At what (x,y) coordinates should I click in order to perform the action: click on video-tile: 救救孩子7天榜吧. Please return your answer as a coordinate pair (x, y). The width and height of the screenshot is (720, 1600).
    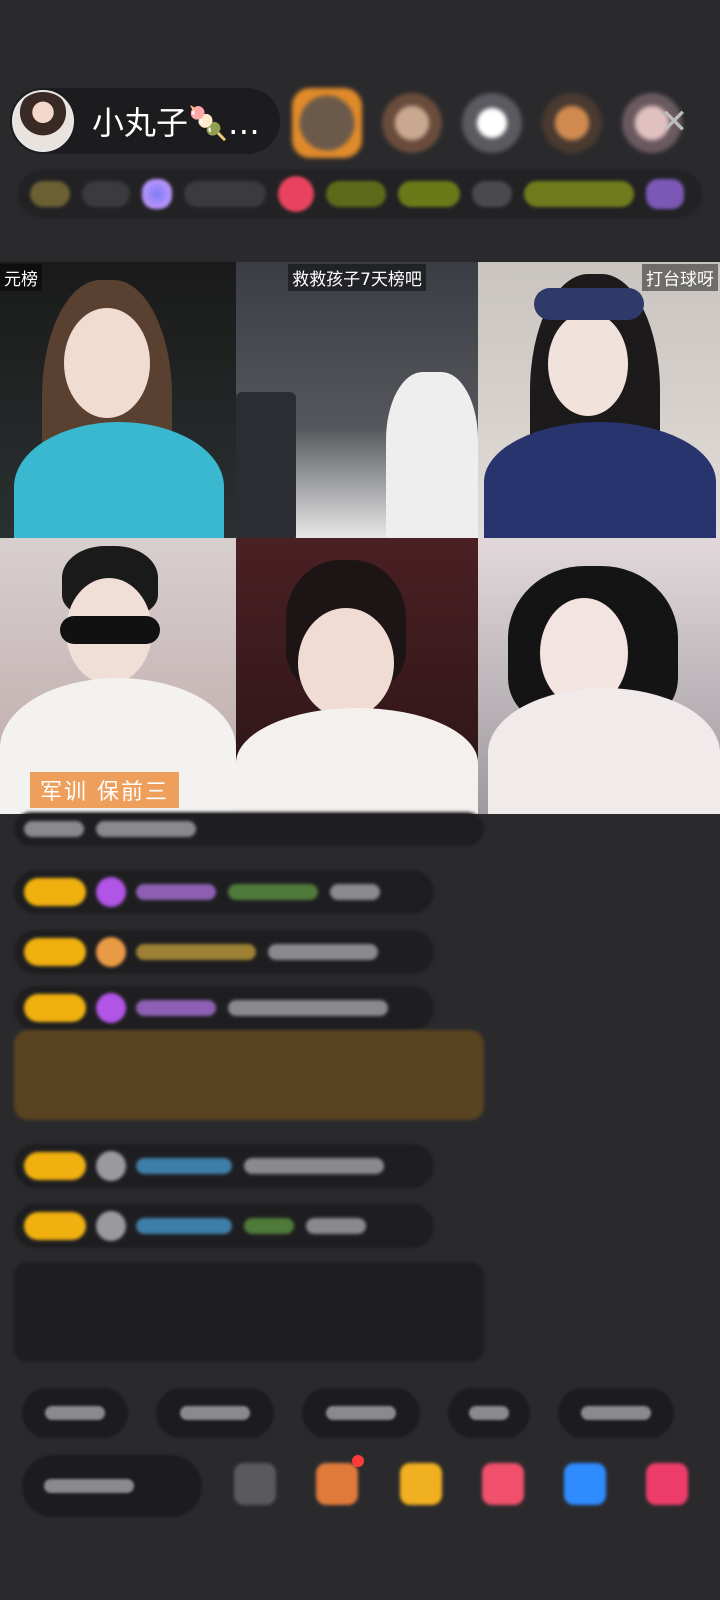
    Looking at the image, I should click on (357, 400).